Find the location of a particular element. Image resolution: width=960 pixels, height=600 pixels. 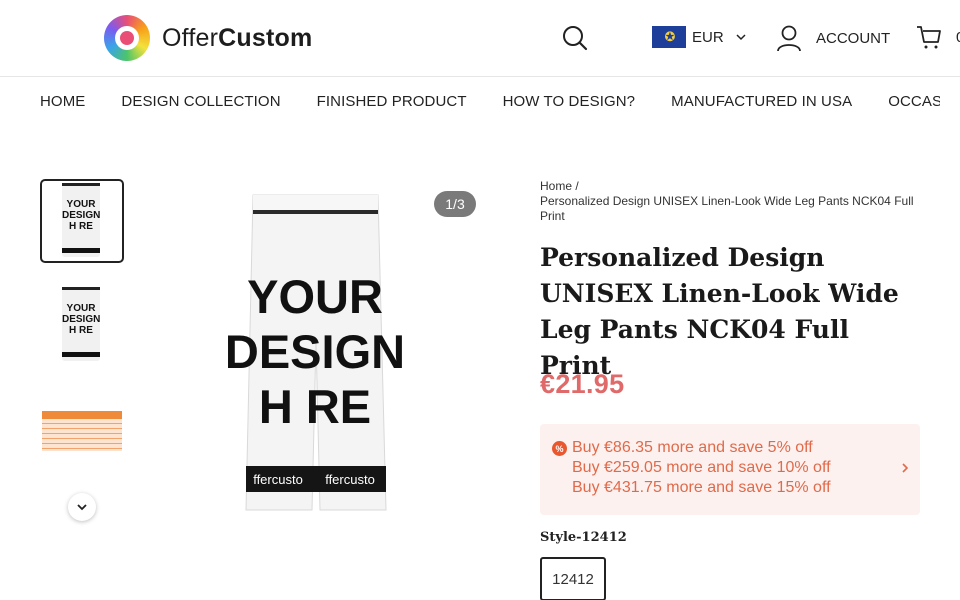

nav-item-manufactured-in-usa: MANUFACTURED IN USA is located at coordinates (761, 101).